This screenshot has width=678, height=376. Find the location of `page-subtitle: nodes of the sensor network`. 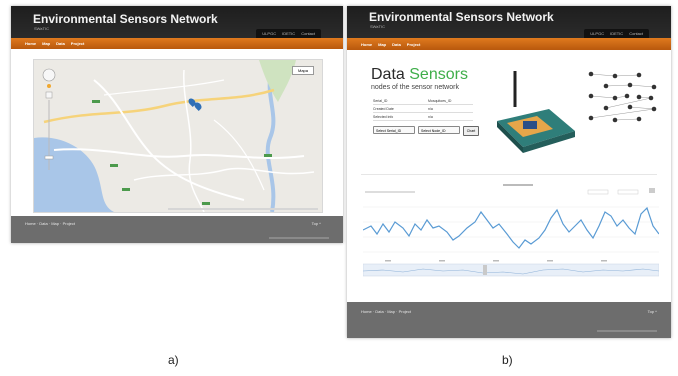

page-subtitle: nodes of the sensor network is located at coordinates (415, 87).